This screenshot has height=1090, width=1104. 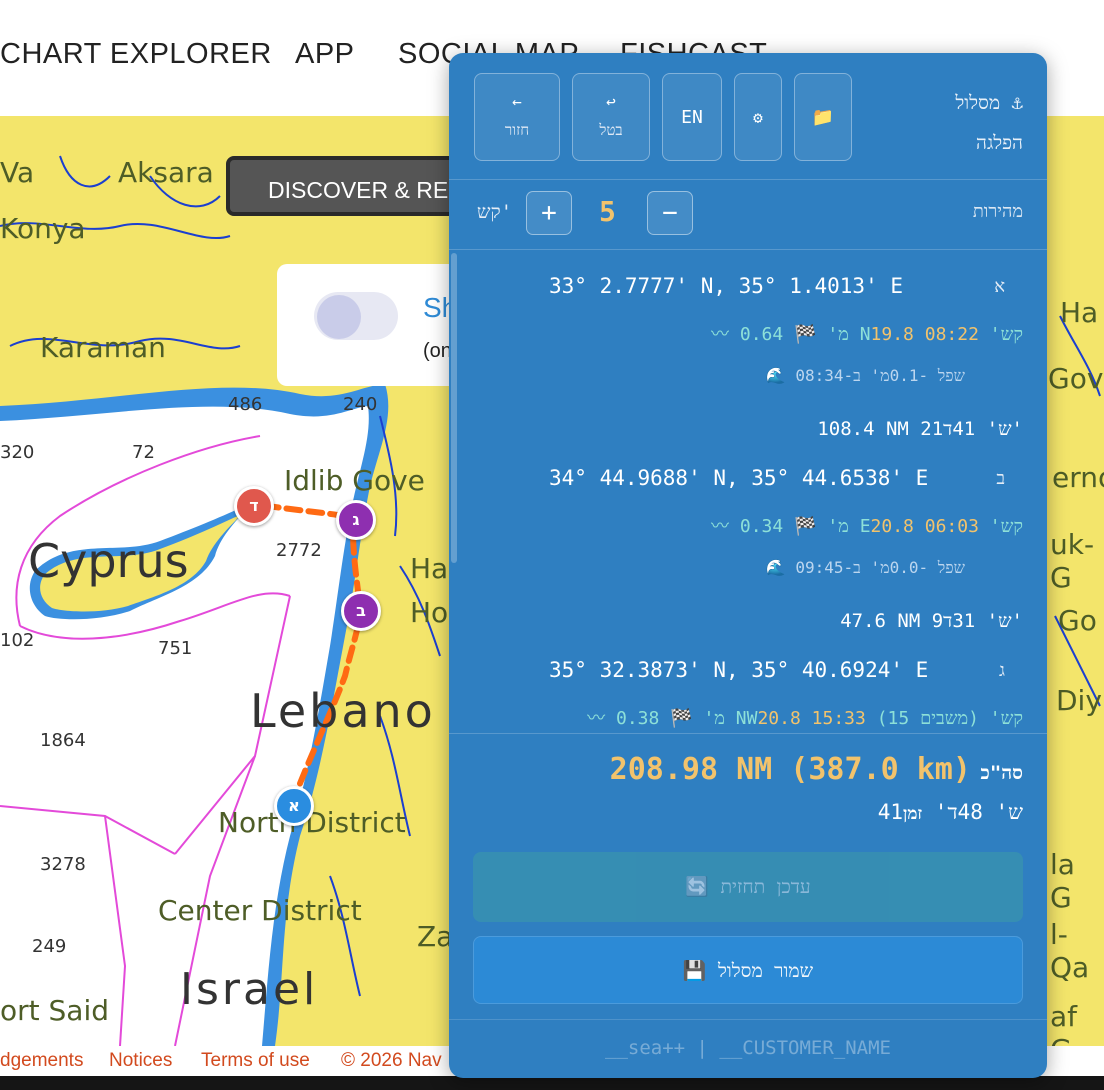 I want to click on forecast-time: 08:22, so click(x=951, y=334).